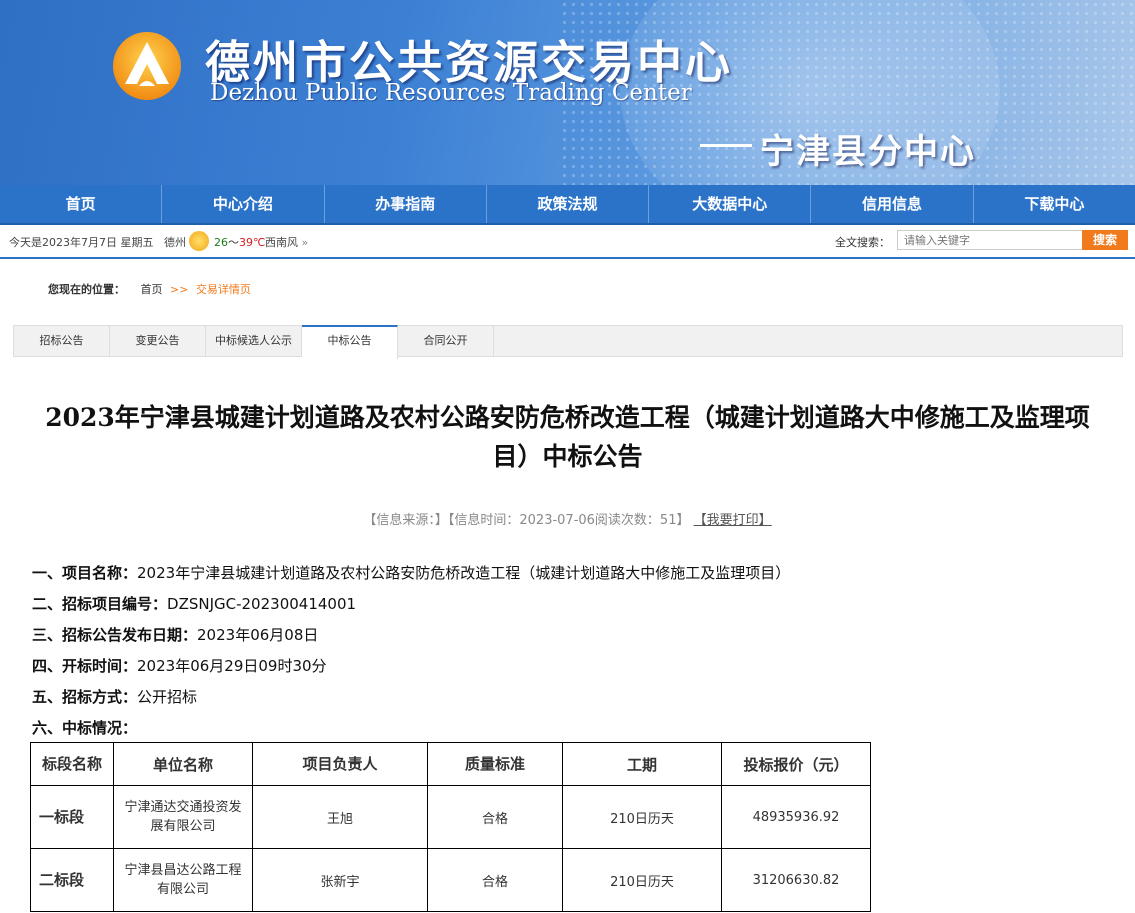 Image resolution: width=1135 pixels, height=913 pixels. Describe the element at coordinates (199, 241) in the screenshot. I see `sunny-weather-icon` at that location.